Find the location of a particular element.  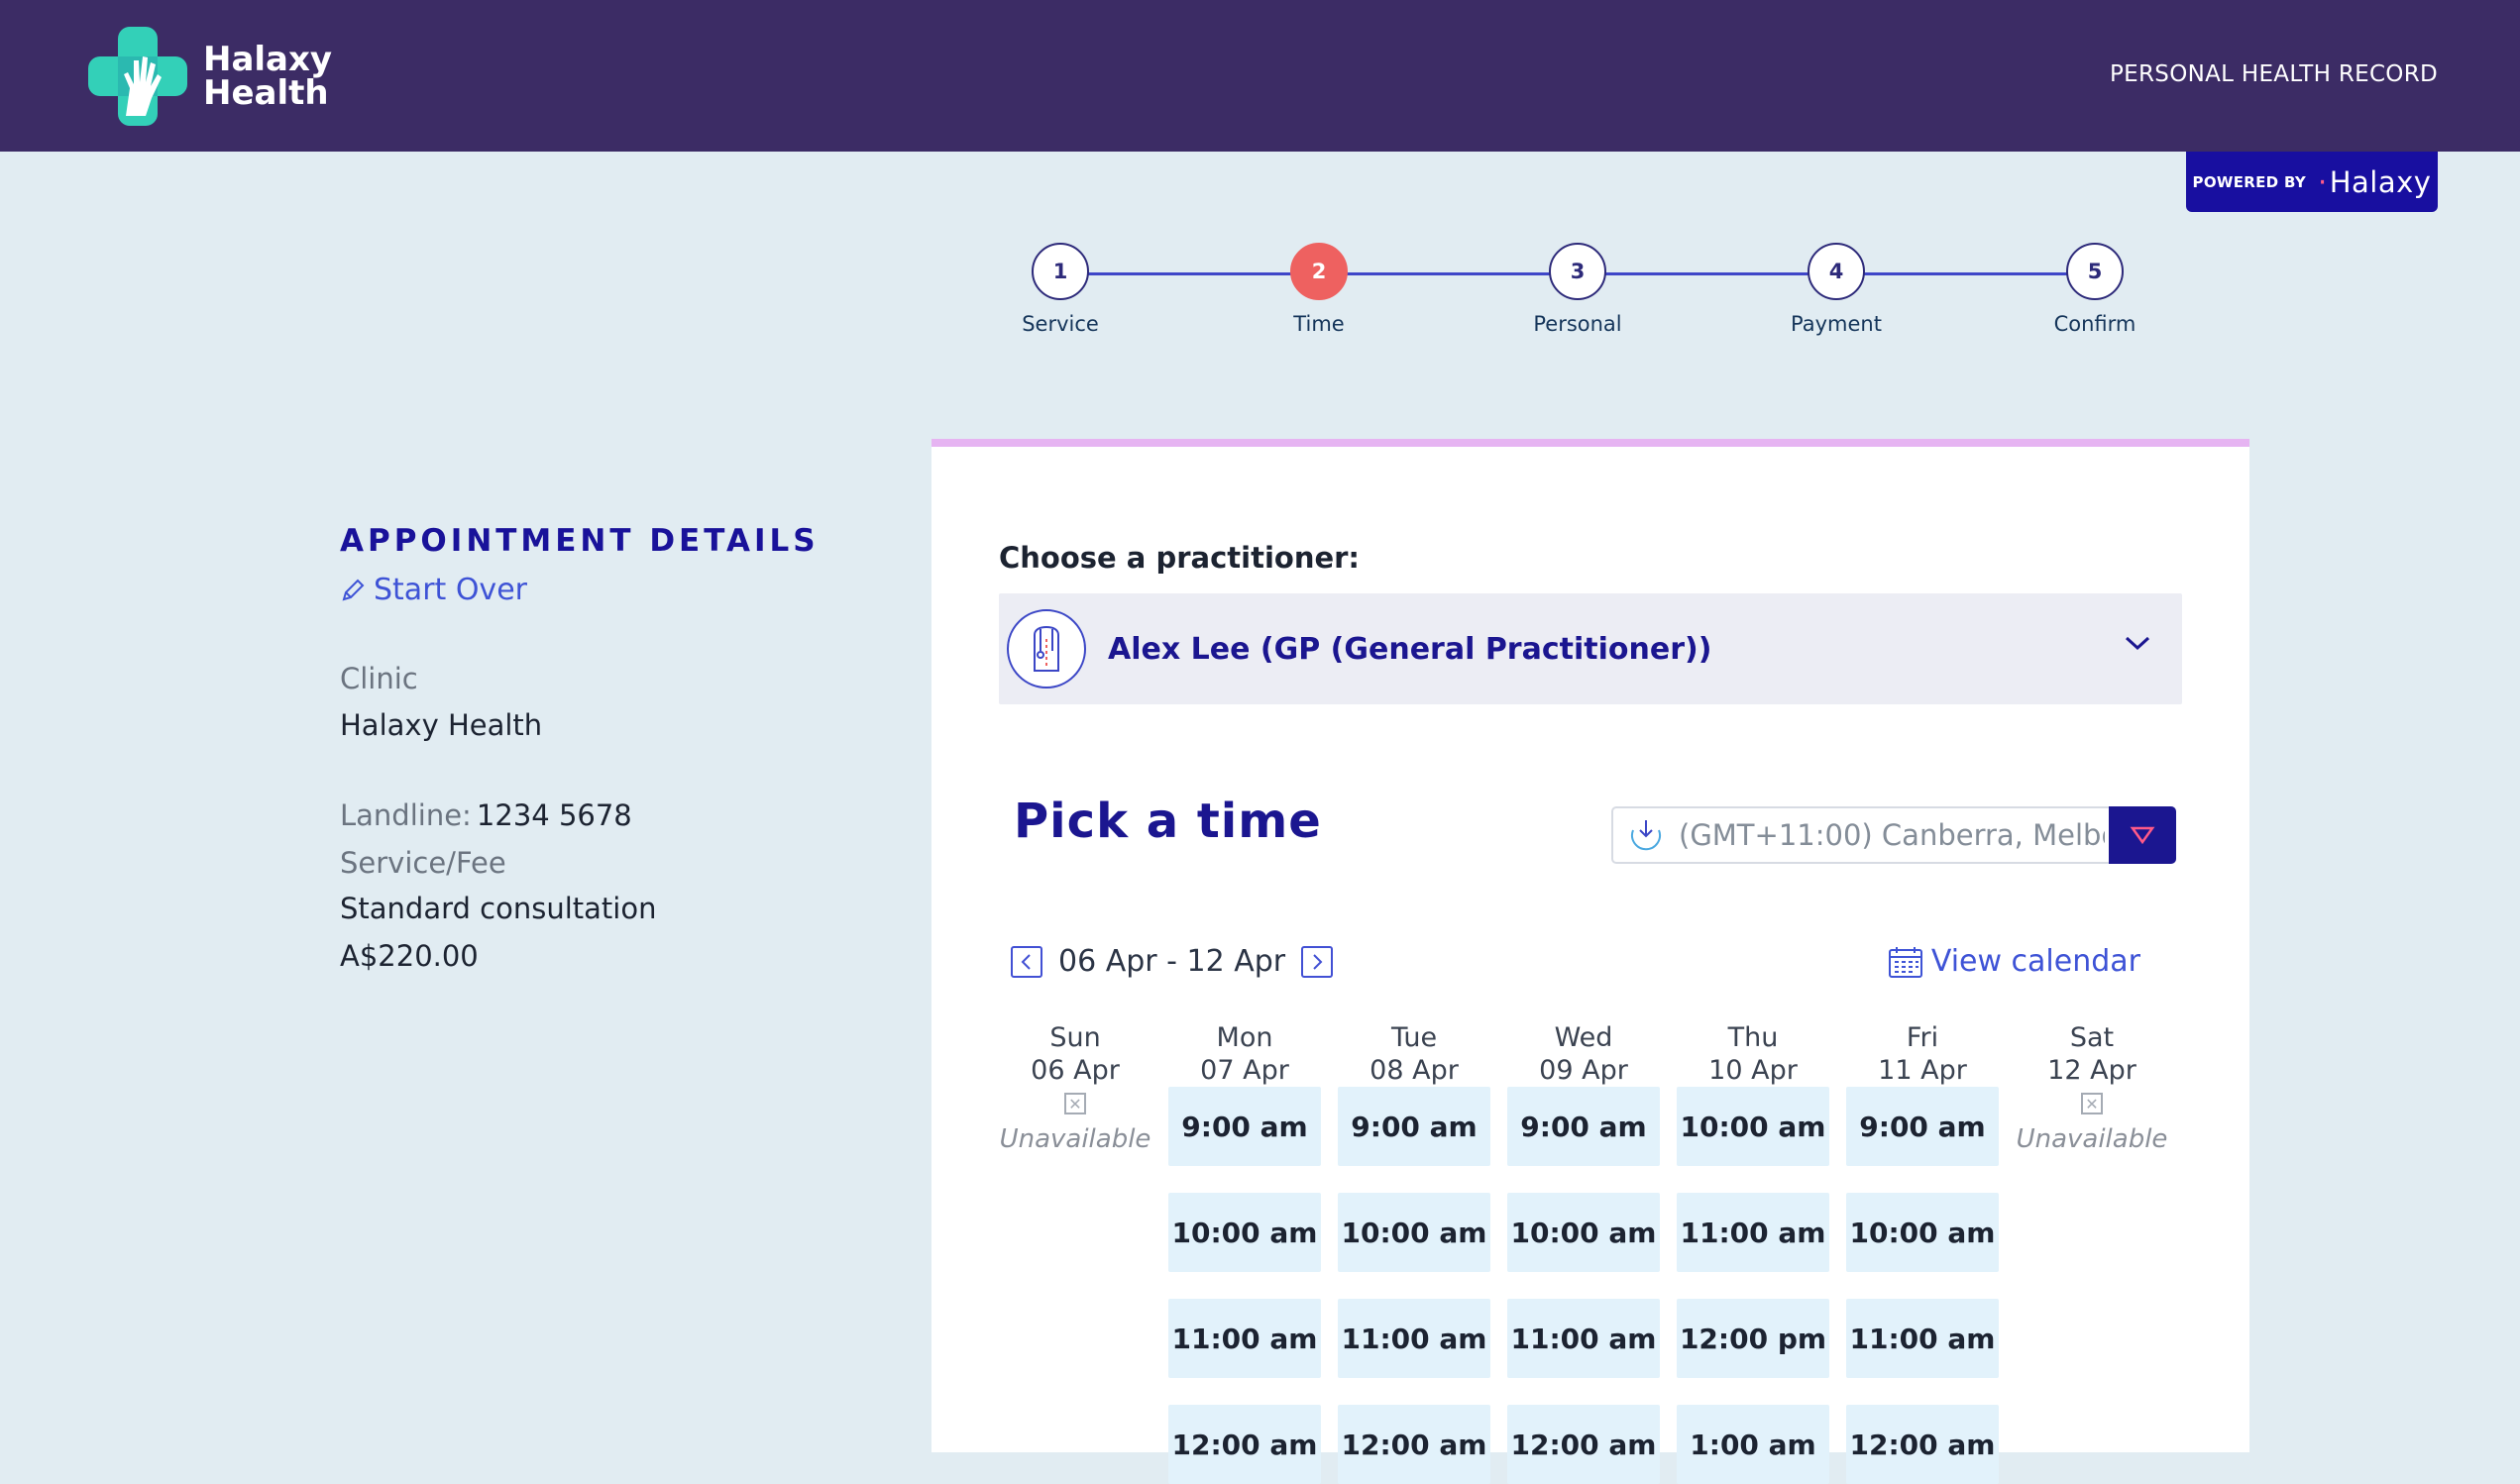

time-slot-button: 12:00 pm is located at coordinates (1753, 1339).